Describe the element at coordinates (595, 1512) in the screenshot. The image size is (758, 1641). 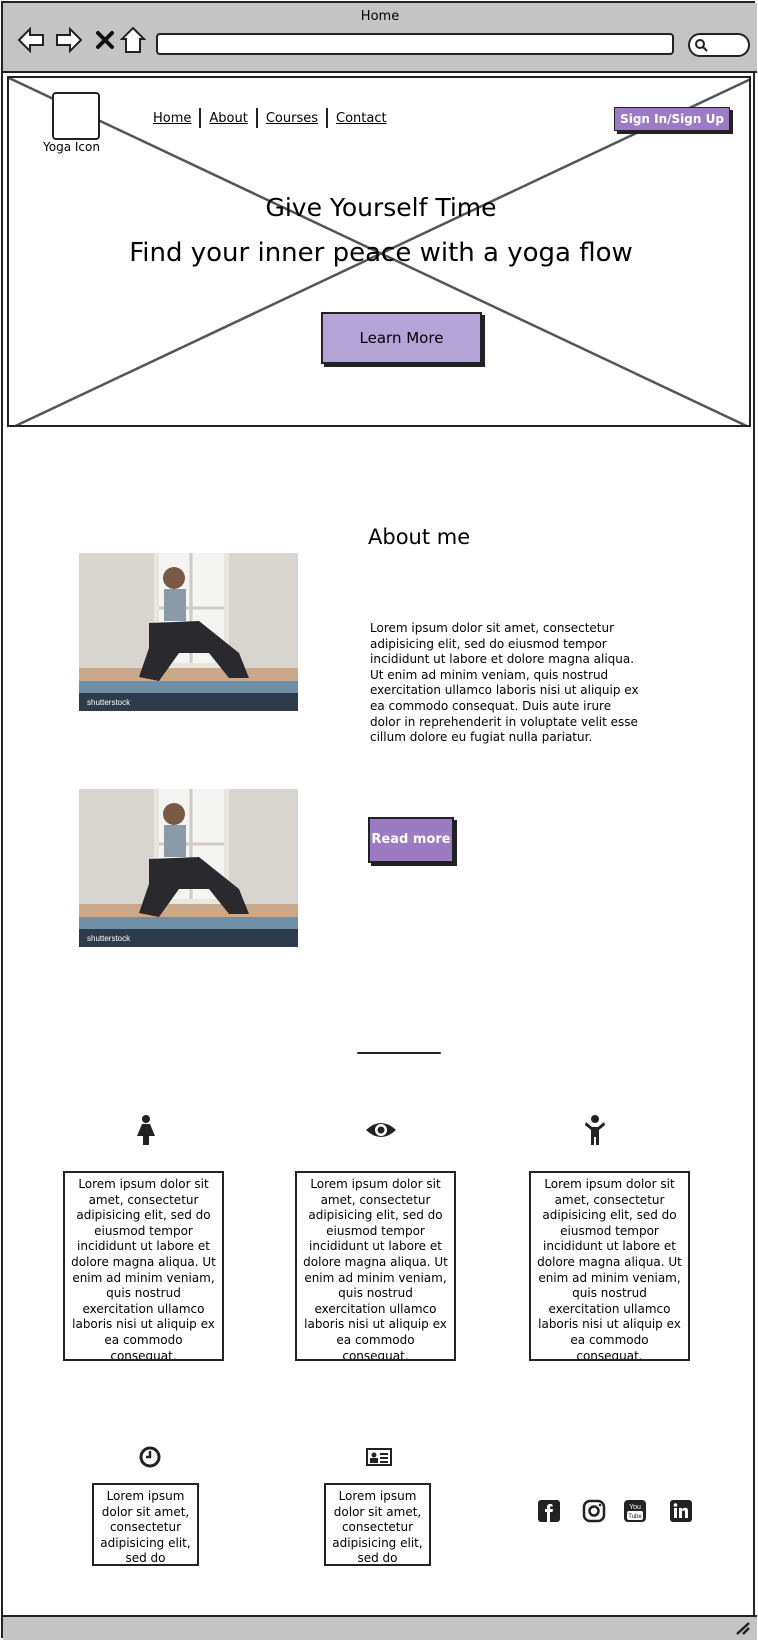
I see `instagram-icon` at that location.